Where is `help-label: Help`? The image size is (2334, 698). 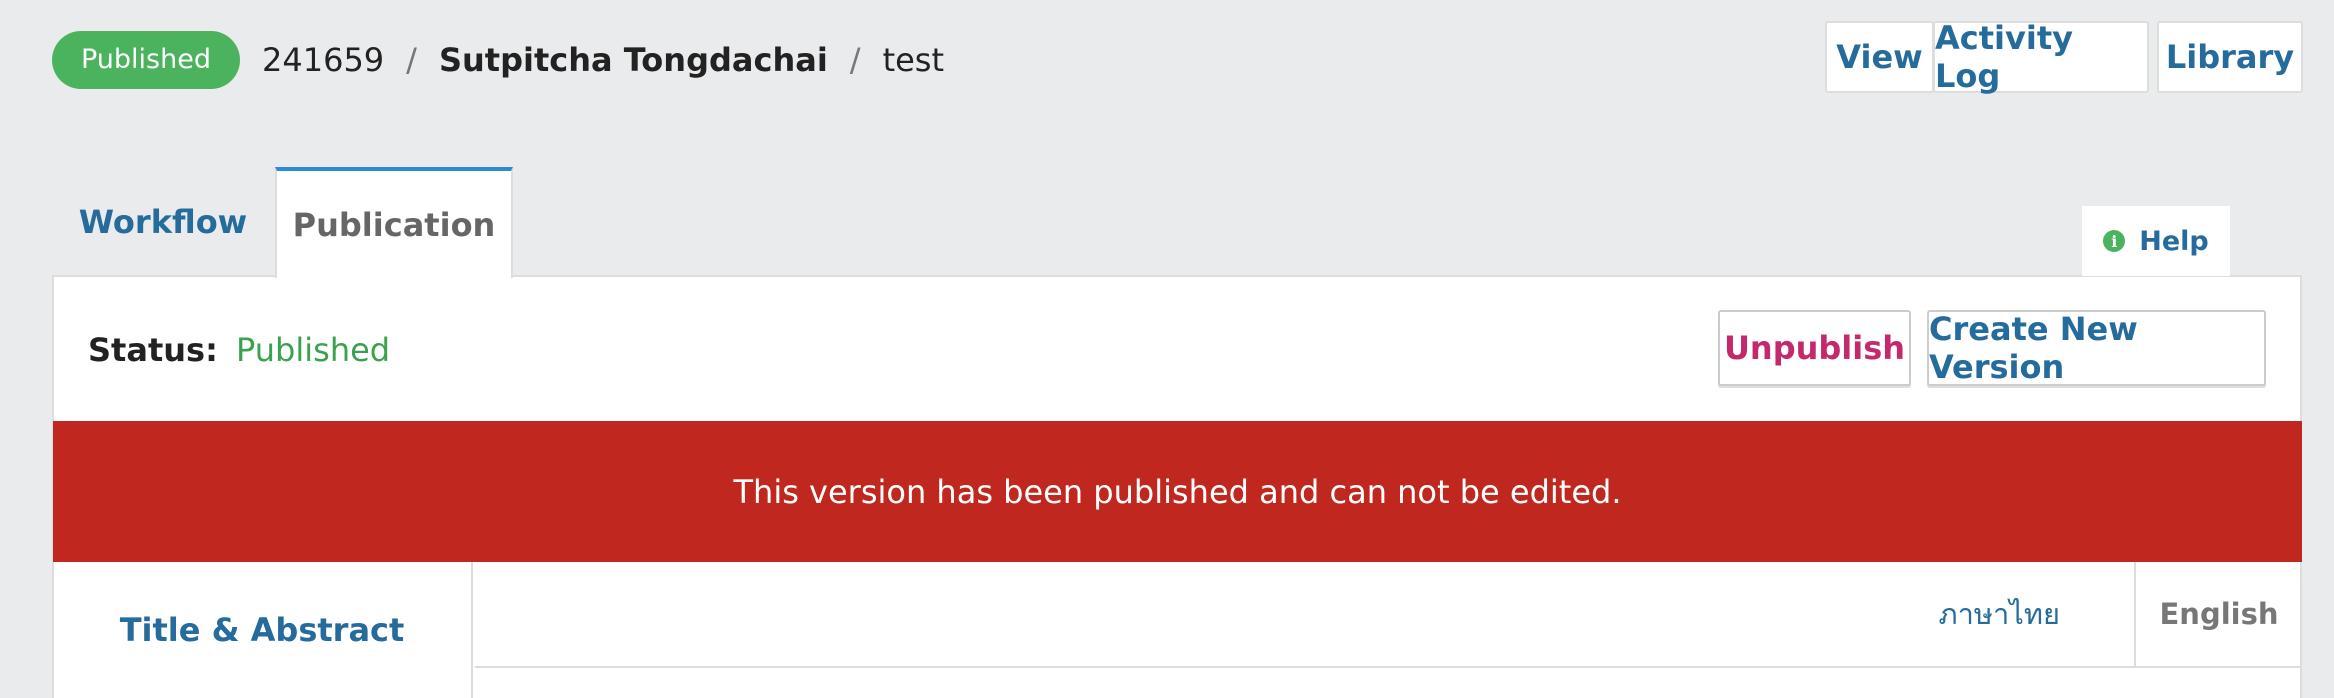 help-label: Help is located at coordinates (2174, 241).